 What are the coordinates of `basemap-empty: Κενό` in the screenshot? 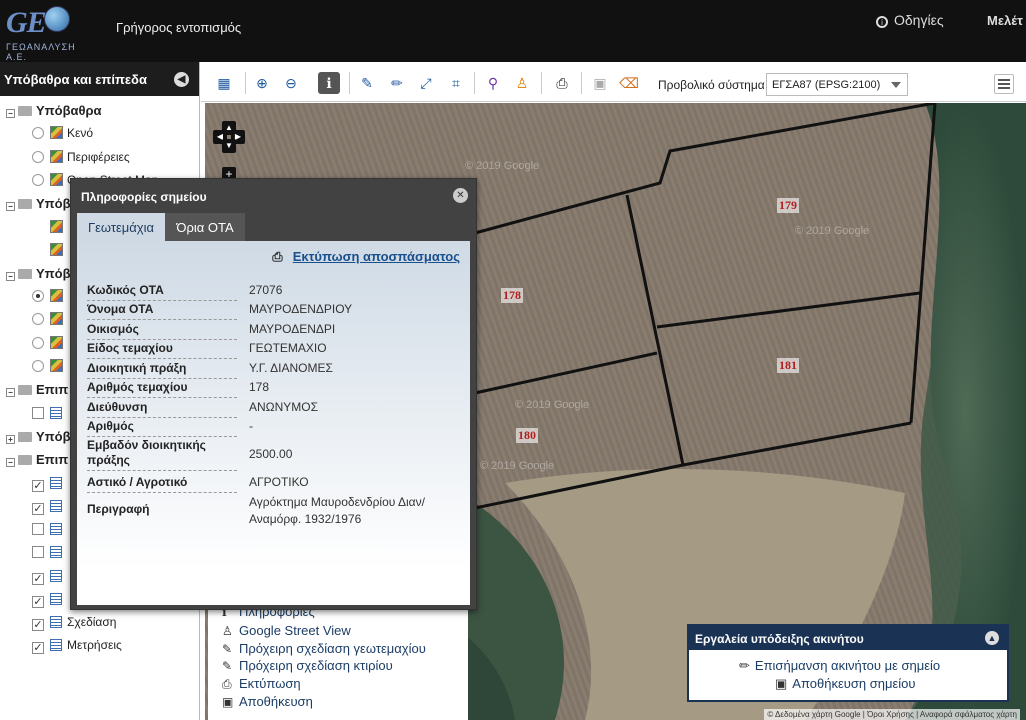 It's located at (62, 136).